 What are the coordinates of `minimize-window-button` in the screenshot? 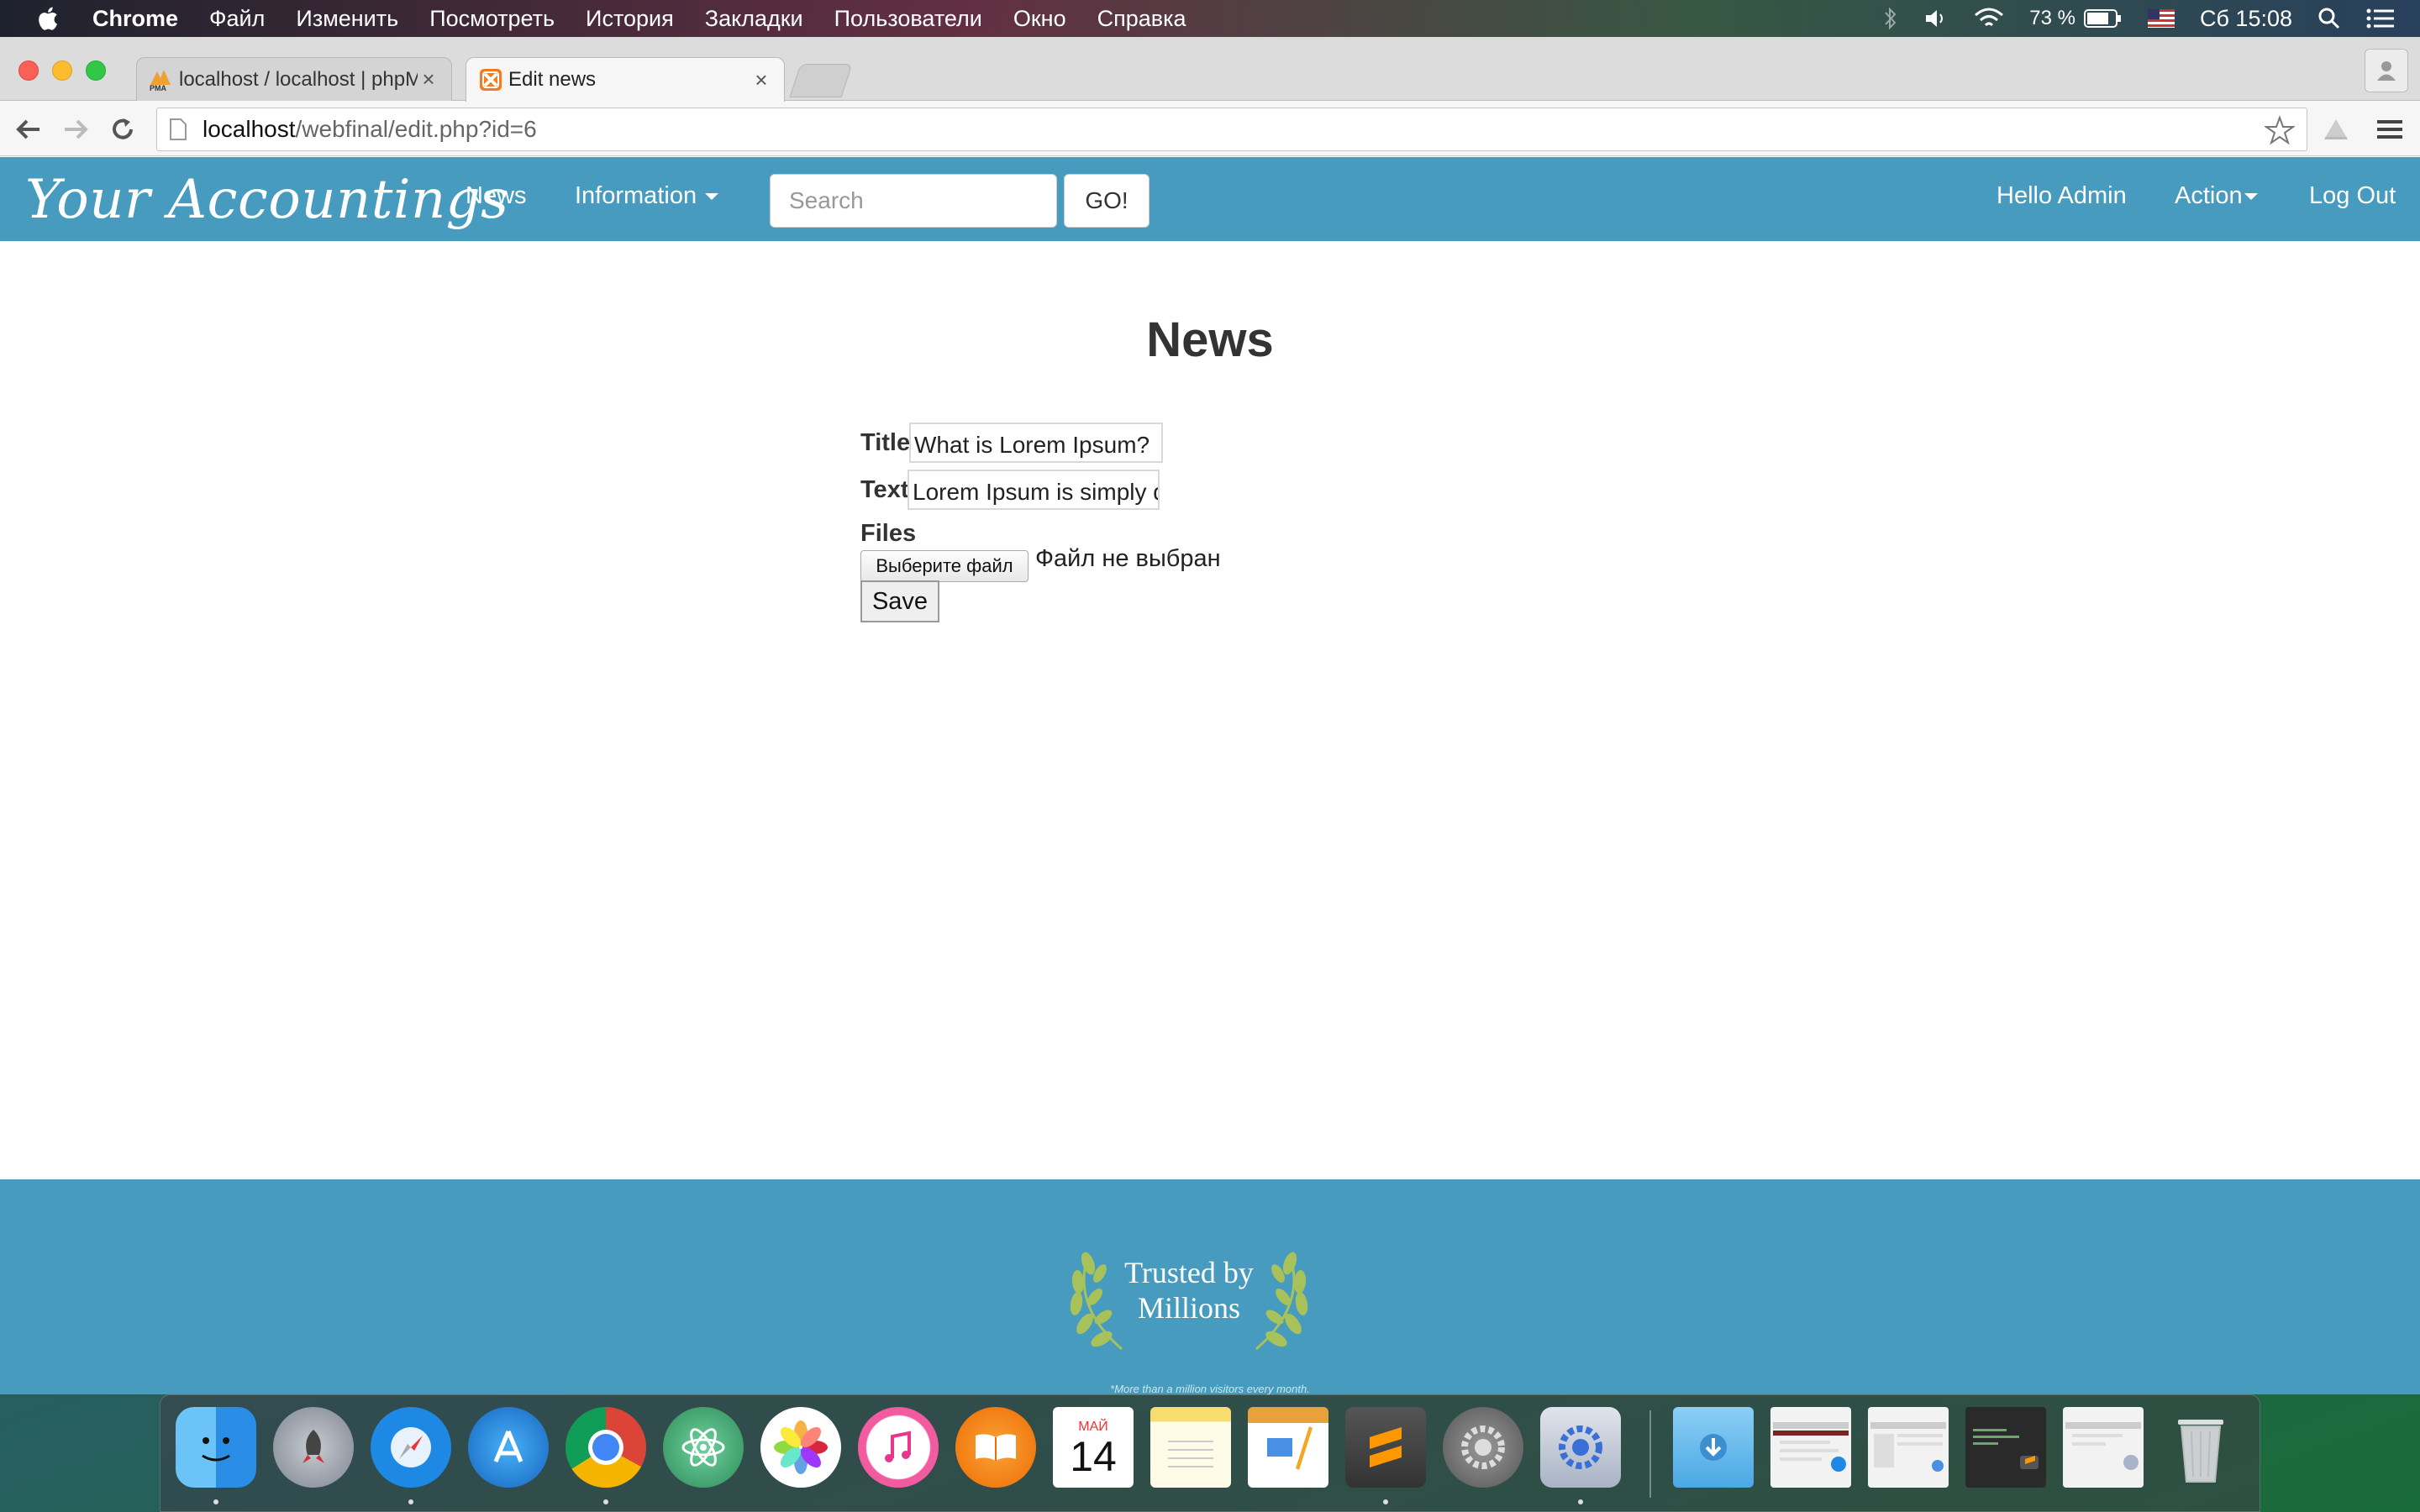 It's located at (62, 70).